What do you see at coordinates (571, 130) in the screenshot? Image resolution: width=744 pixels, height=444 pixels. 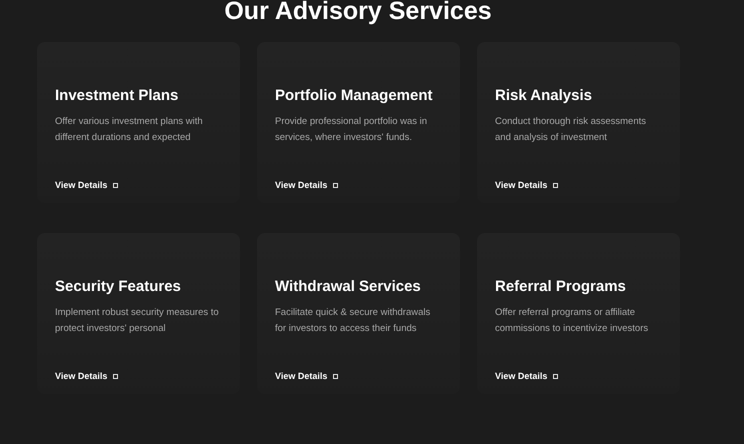 I see `card-description: Conduct thorough risk assessments and analysis of investment` at bounding box center [571, 130].